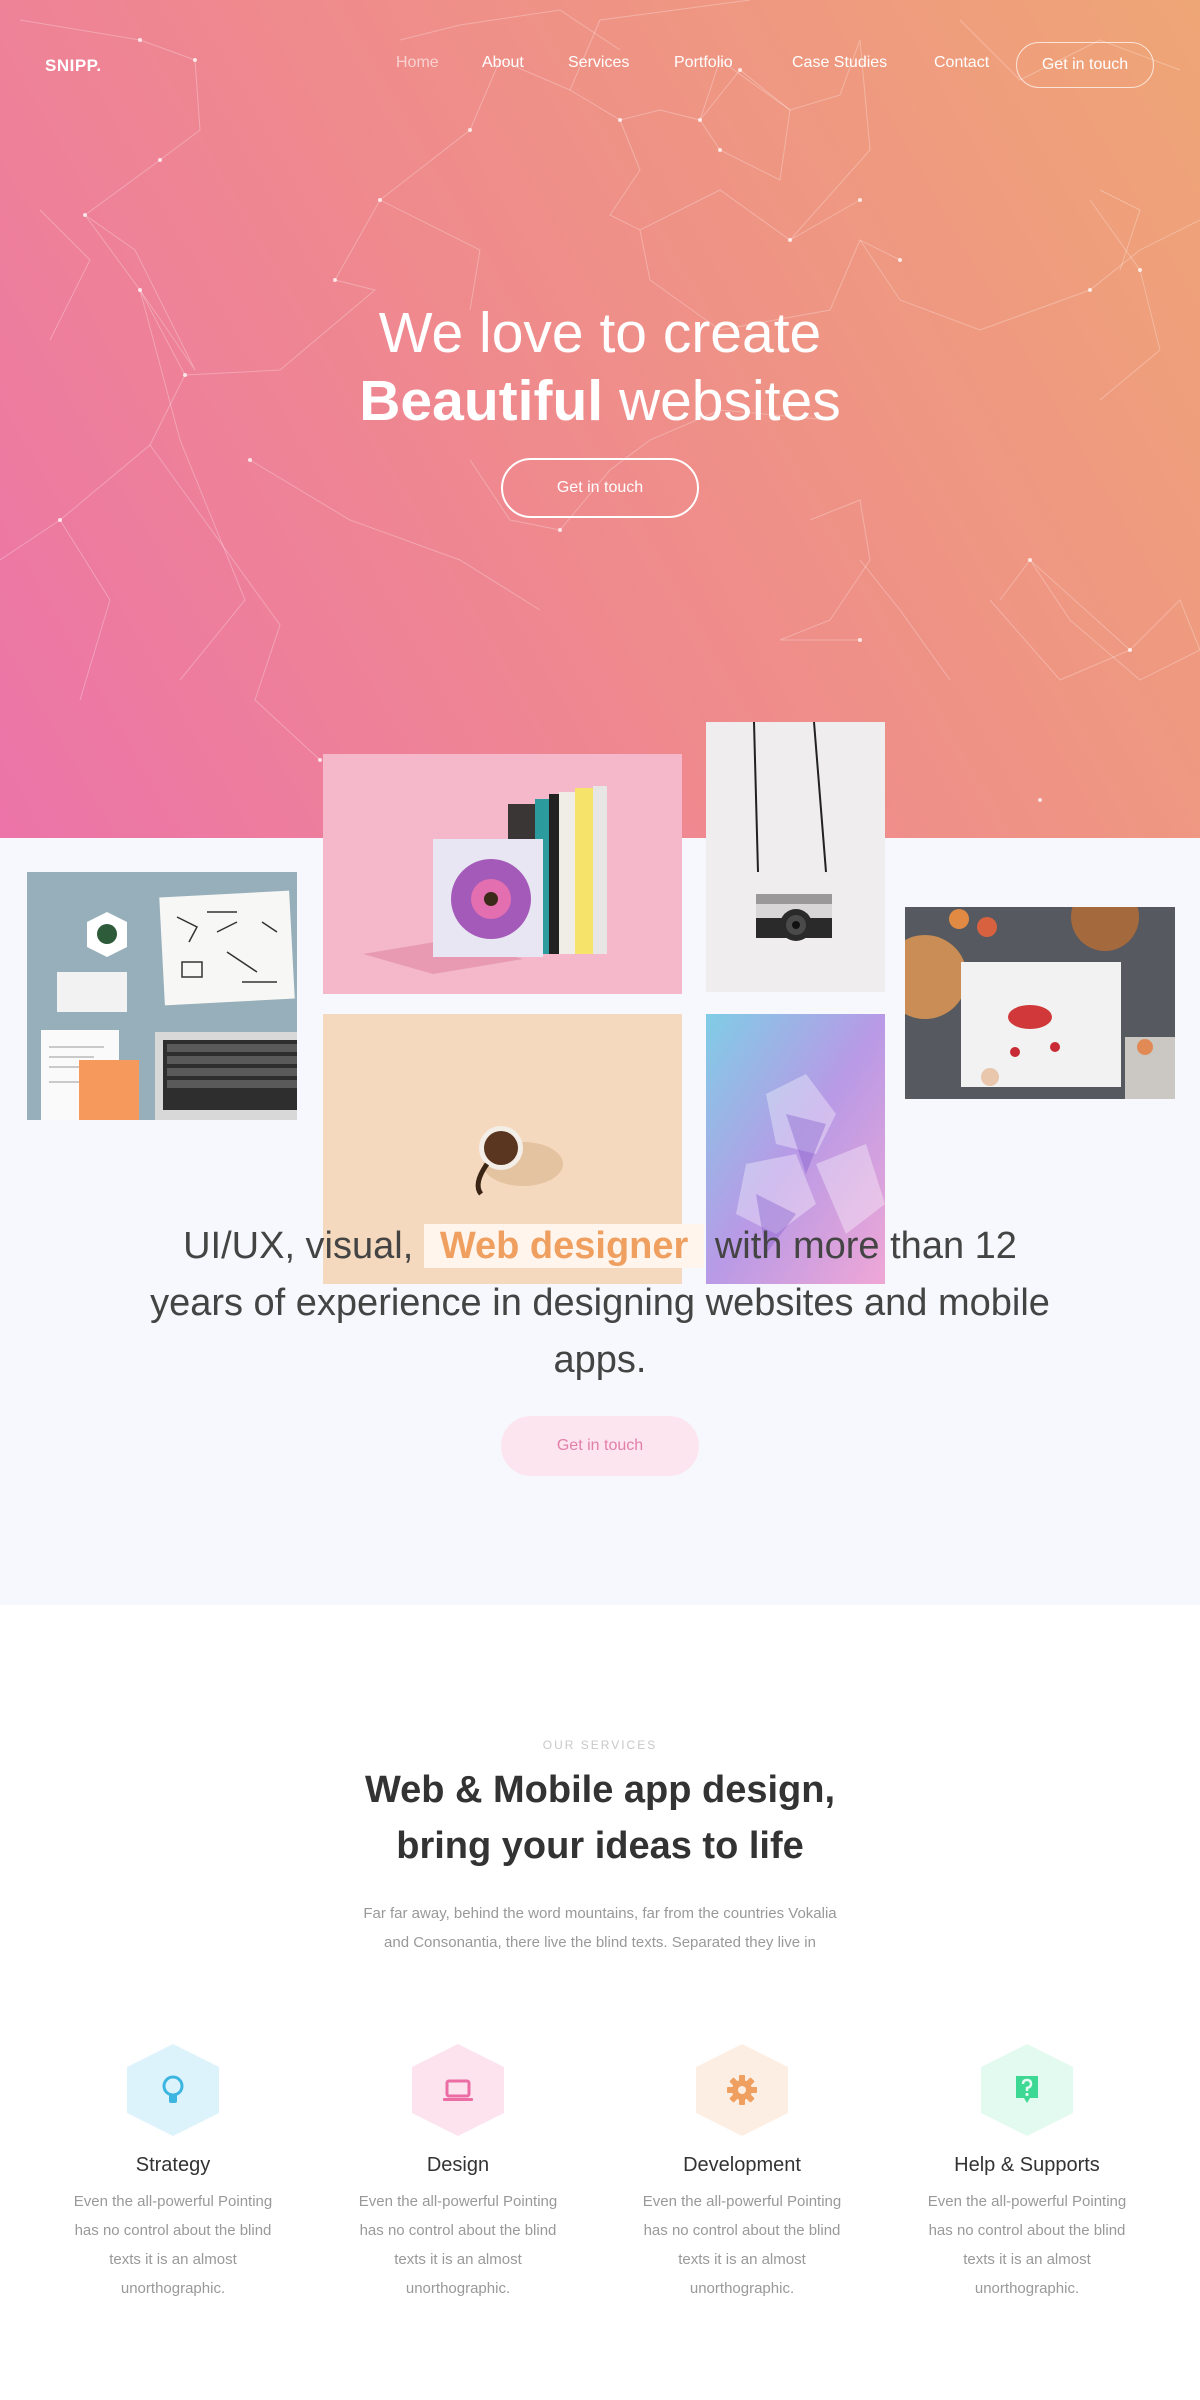  Describe the element at coordinates (162, 996) in the screenshot. I see `gallery-image-desk-workspace` at that location.